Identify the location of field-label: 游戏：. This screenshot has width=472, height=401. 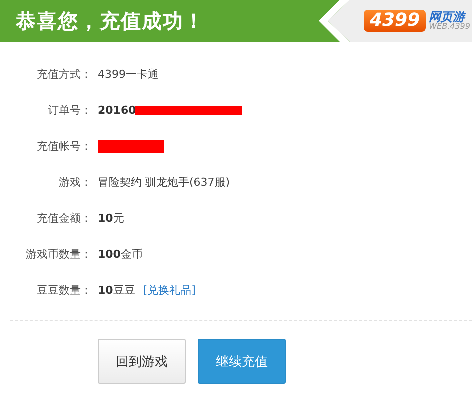
(75, 182).